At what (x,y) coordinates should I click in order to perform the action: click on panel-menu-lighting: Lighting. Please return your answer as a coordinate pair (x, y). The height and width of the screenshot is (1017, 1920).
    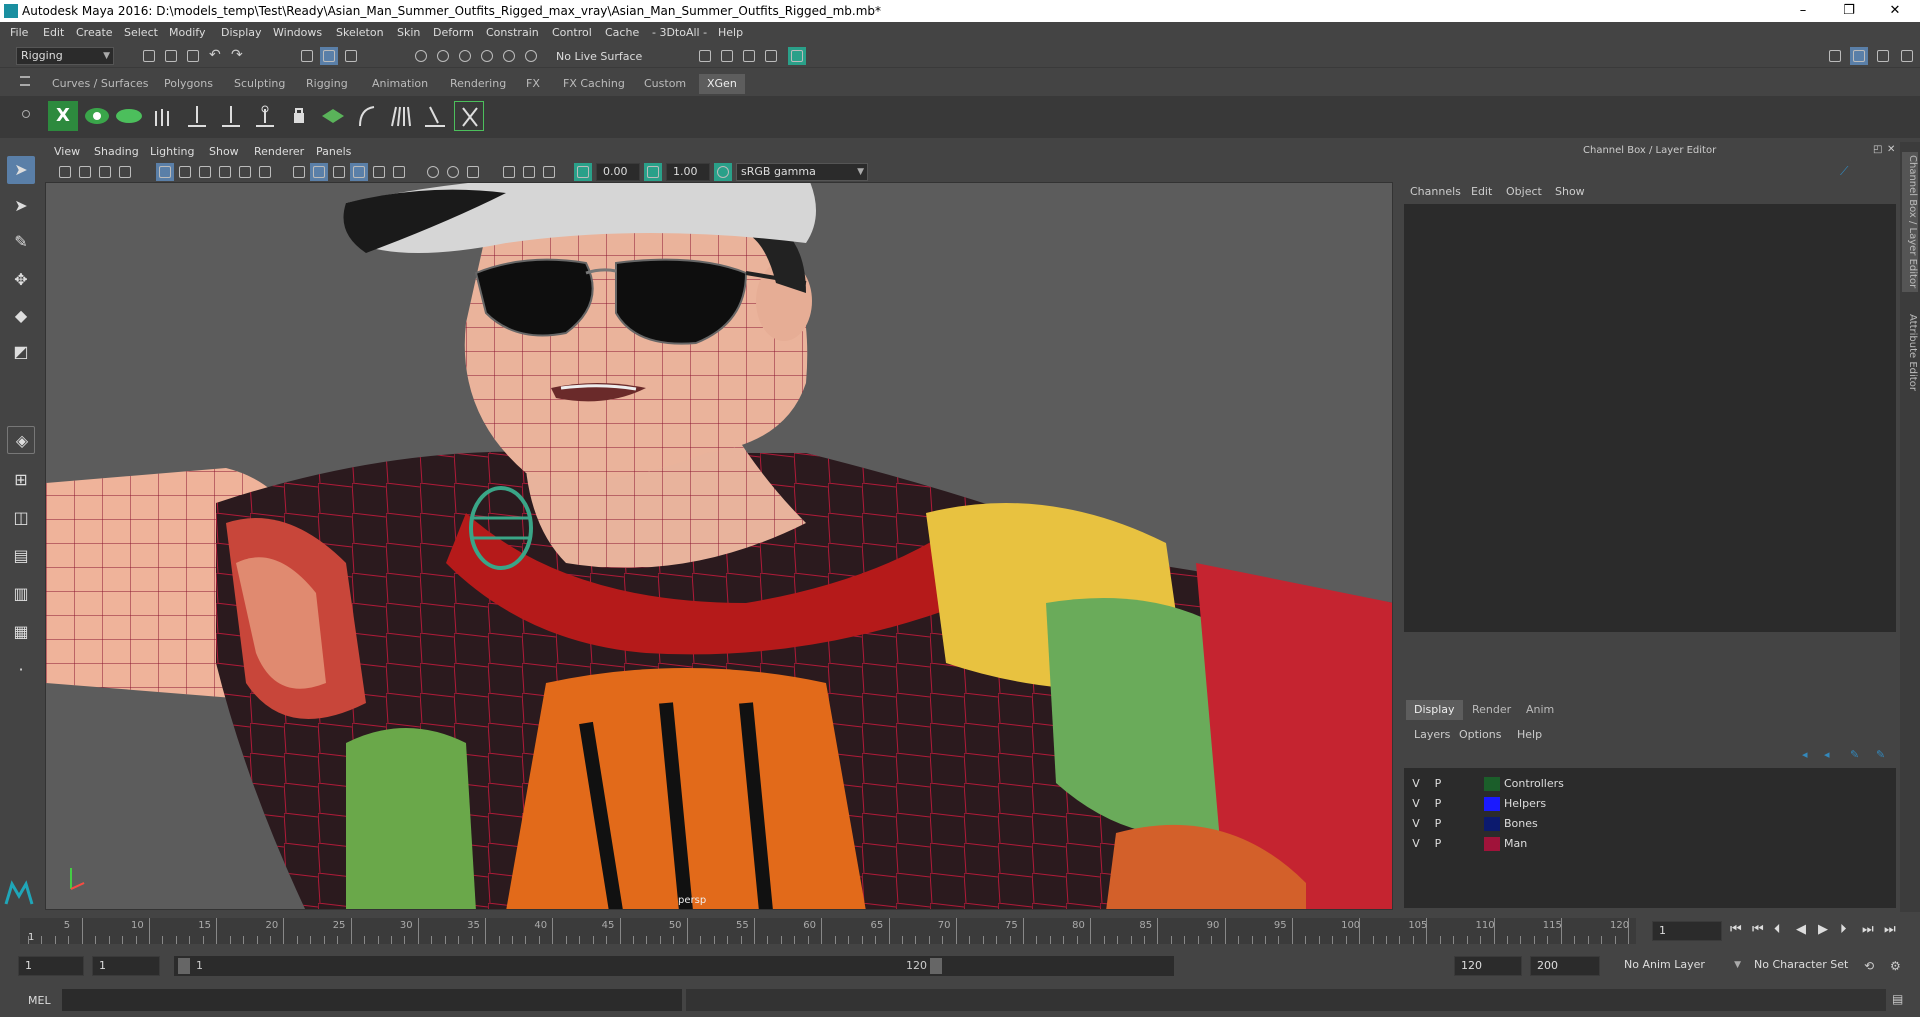
    Looking at the image, I should click on (172, 151).